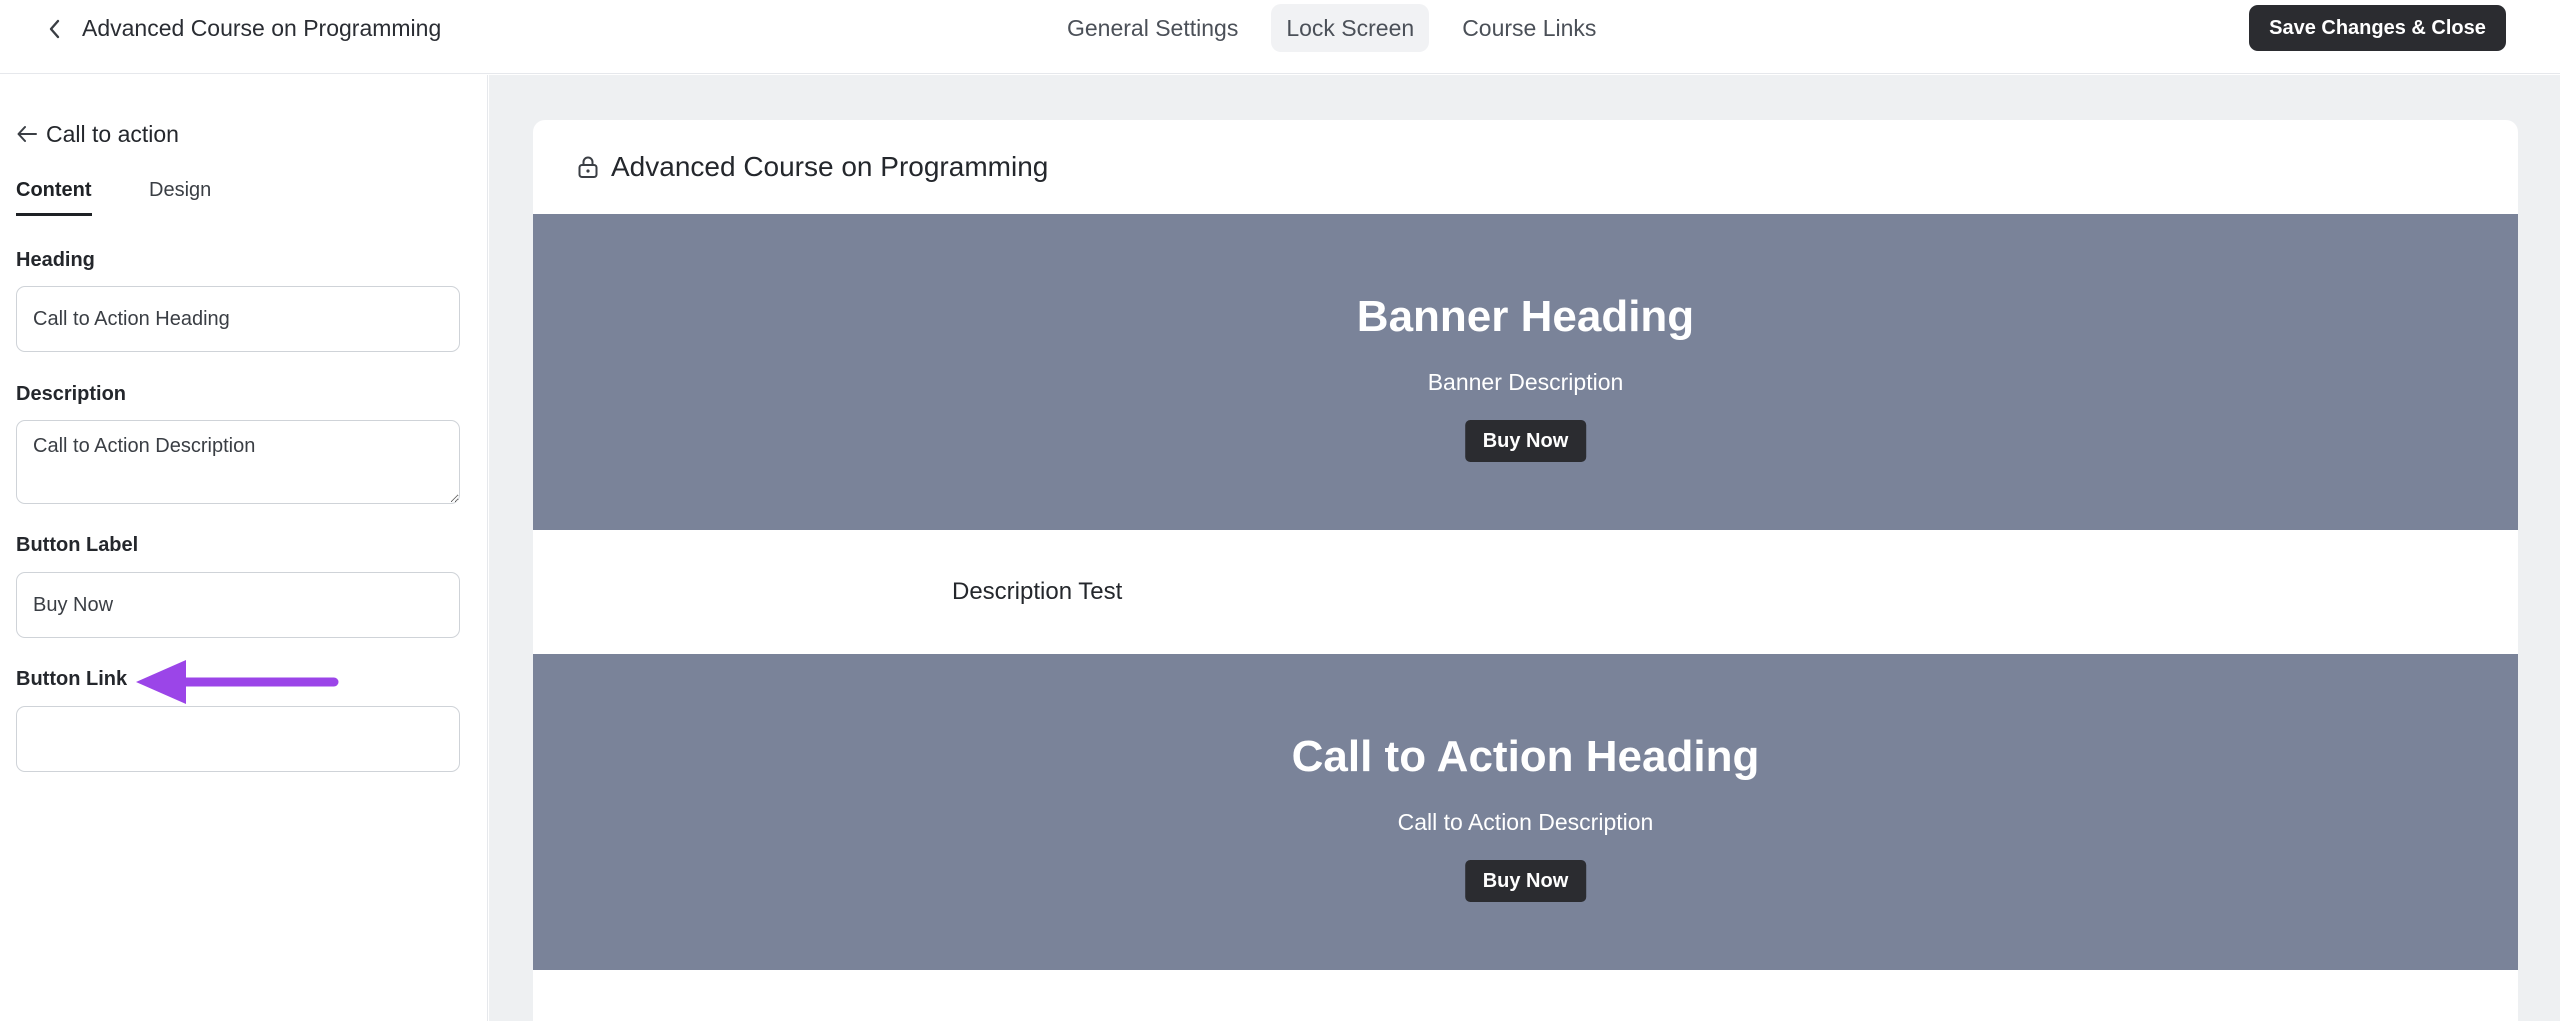 Image resolution: width=2560 pixels, height=1021 pixels. Describe the element at coordinates (72, 679) in the screenshot. I see `button-link-label: Button Link` at that location.